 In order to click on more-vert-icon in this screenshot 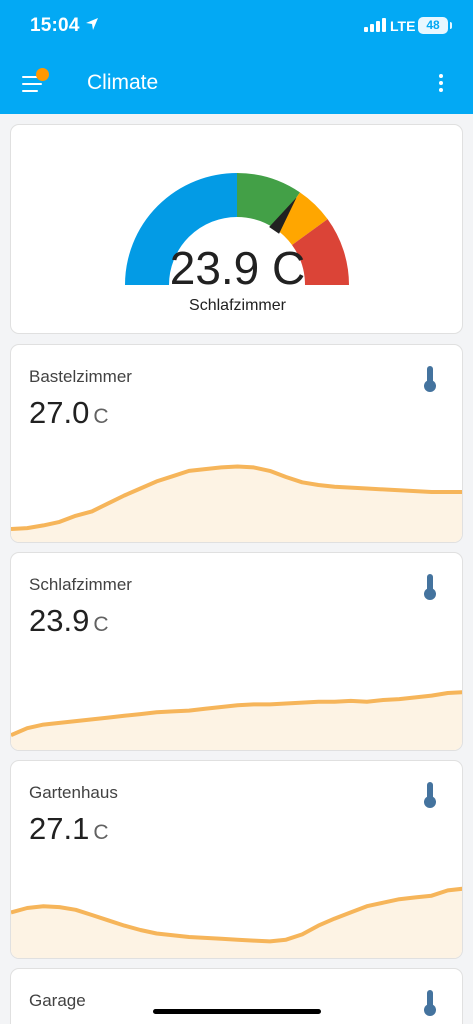, I will do `click(441, 76)`.